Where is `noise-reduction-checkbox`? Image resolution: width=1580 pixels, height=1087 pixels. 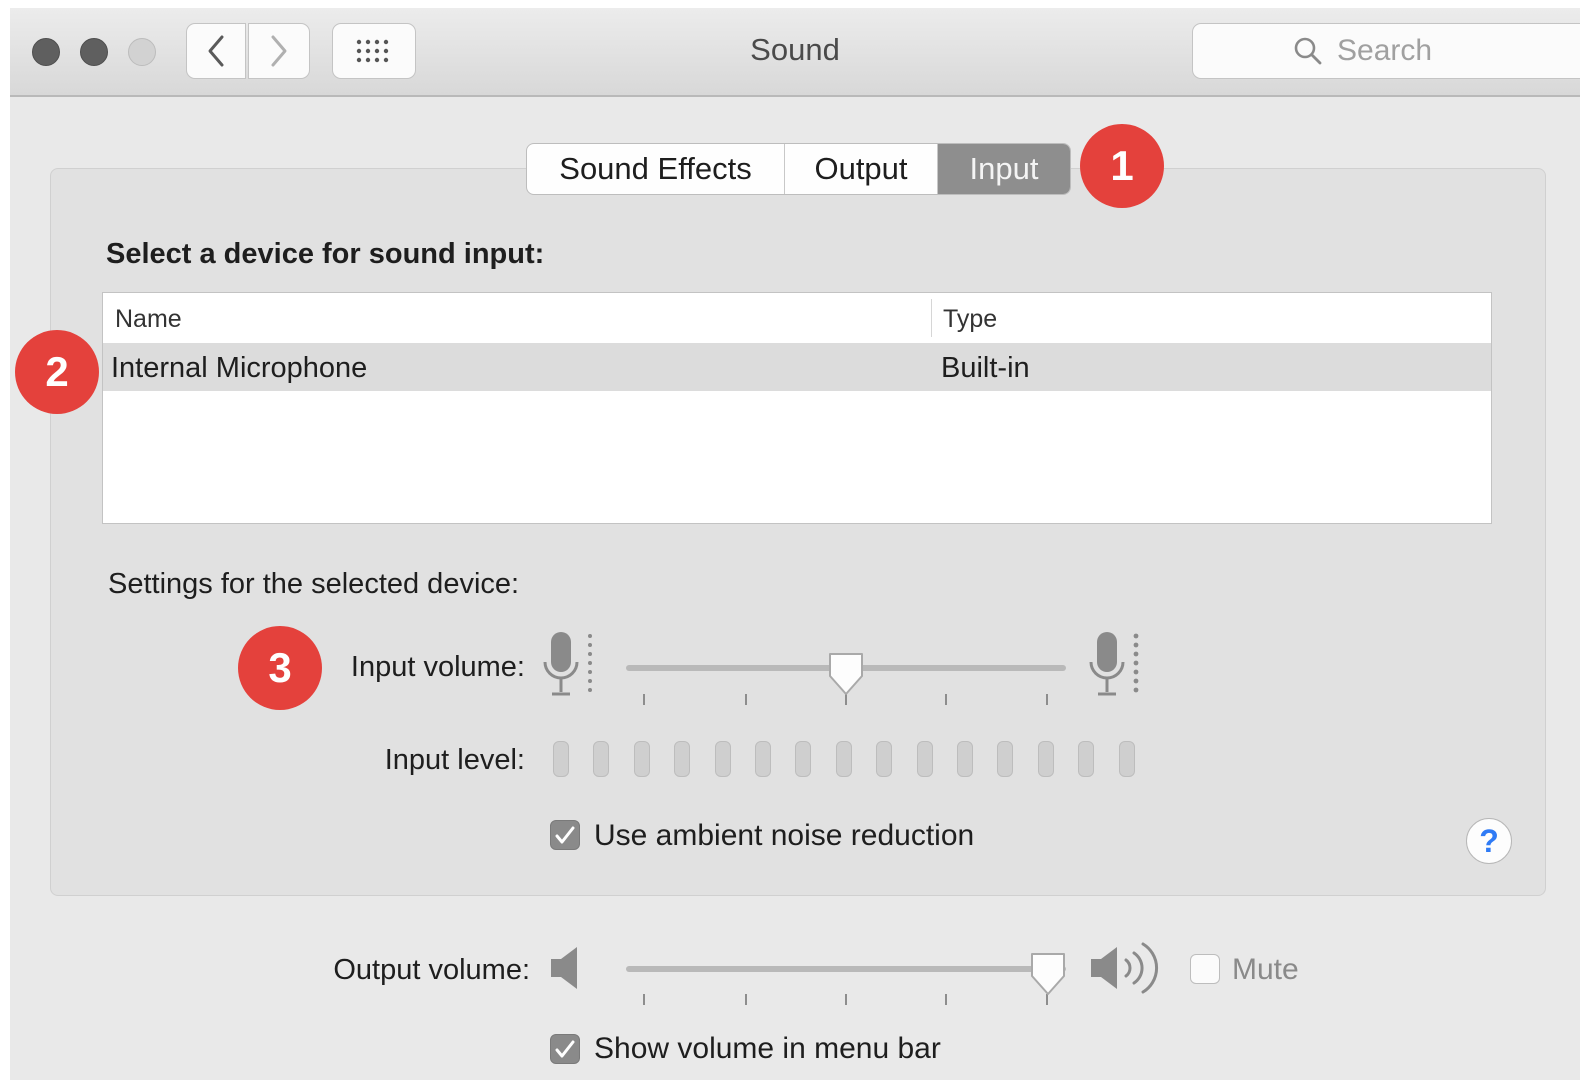
noise-reduction-checkbox is located at coordinates (565, 835).